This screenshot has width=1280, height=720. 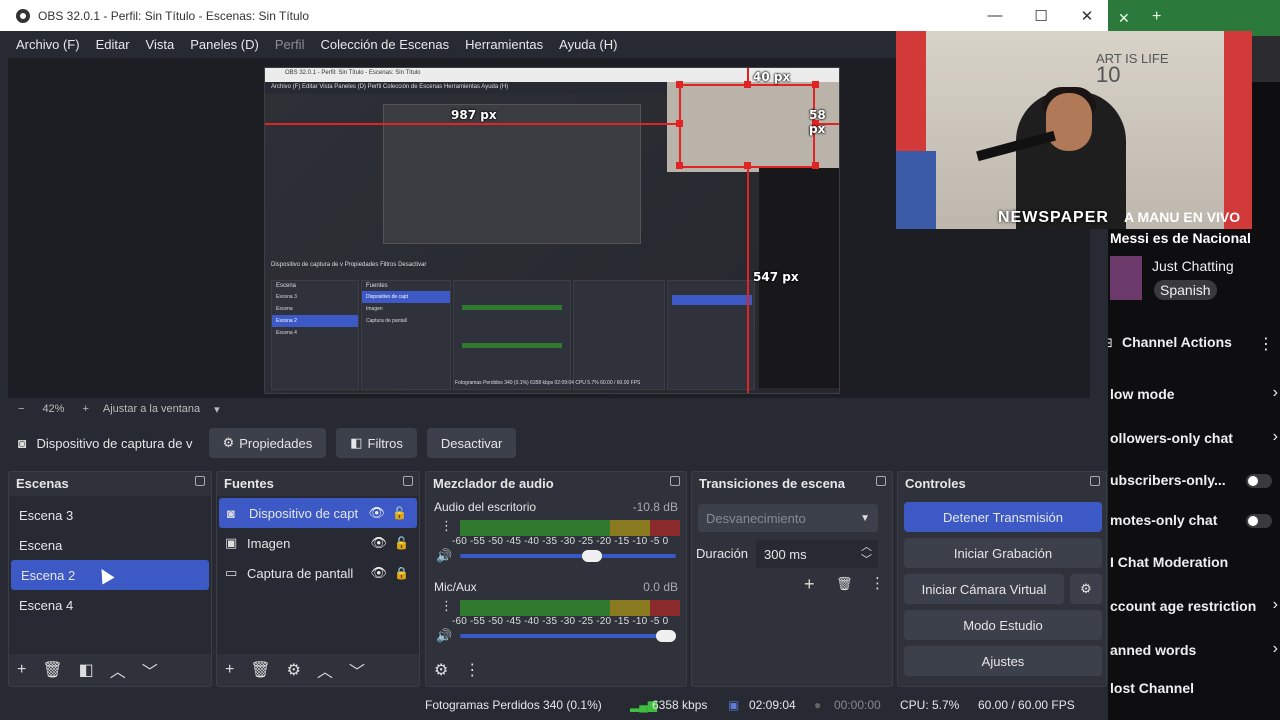 I want to click on scene-item: Escena, so click(x=110, y=545).